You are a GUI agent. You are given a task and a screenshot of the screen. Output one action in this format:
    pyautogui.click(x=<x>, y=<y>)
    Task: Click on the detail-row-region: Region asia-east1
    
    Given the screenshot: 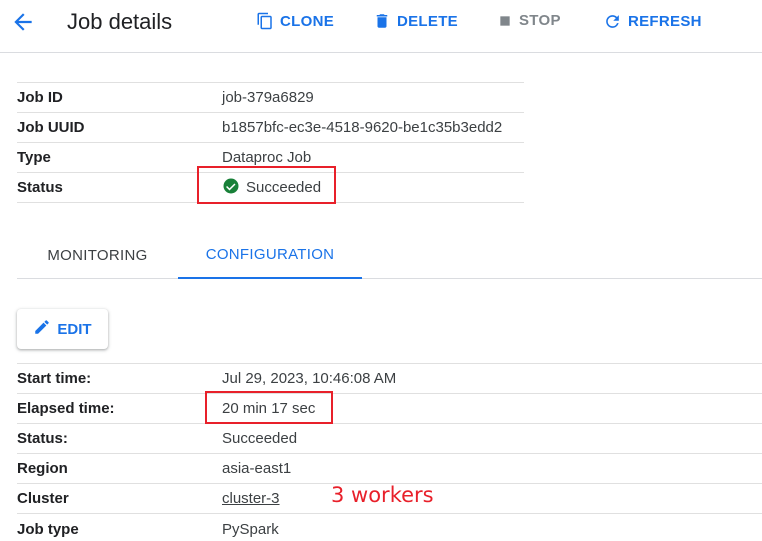 What is the action you would take?
    pyautogui.click(x=389, y=469)
    